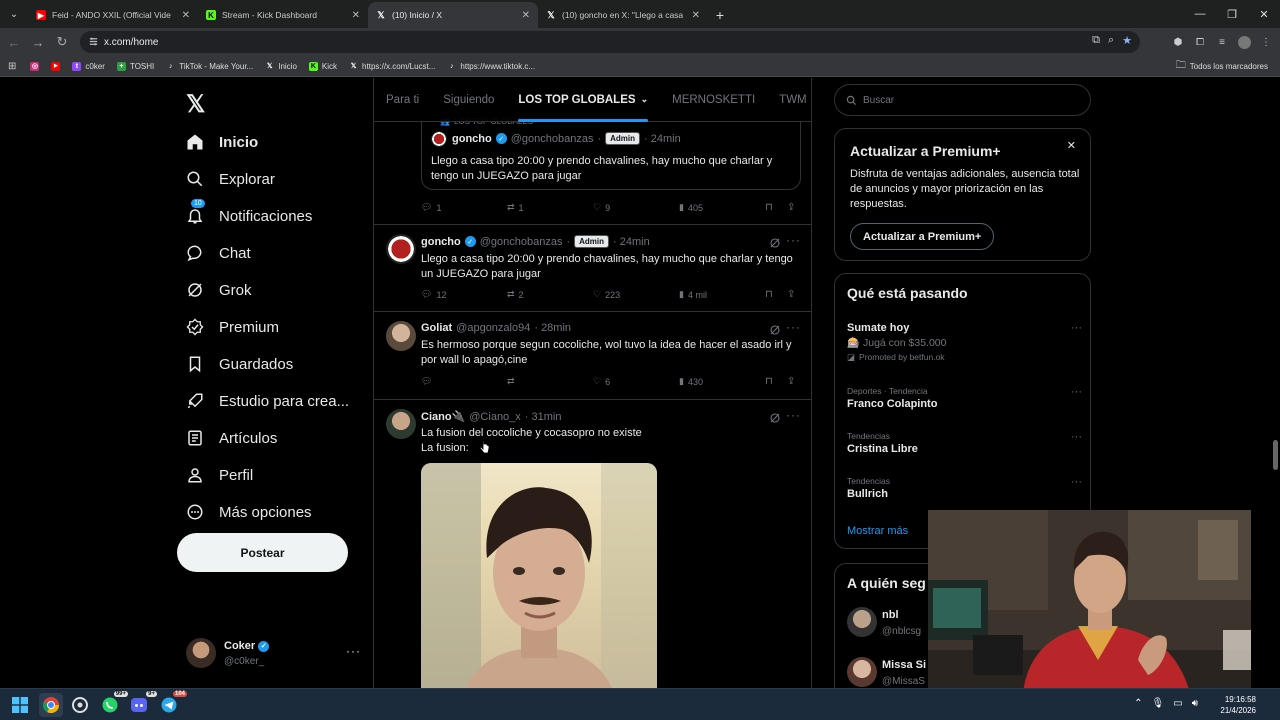  I want to click on nav-item-notificaciones: 10 Notificaciones, so click(249, 215).